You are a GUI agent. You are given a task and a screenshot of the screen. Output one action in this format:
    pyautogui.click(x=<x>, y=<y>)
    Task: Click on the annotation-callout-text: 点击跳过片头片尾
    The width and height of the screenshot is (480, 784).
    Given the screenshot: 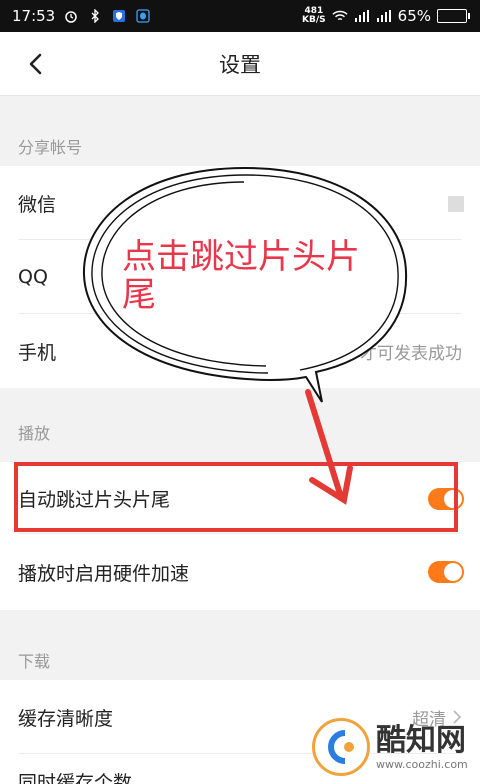 What is the action you would take?
    pyautogui.click(x=241, y=276)
    